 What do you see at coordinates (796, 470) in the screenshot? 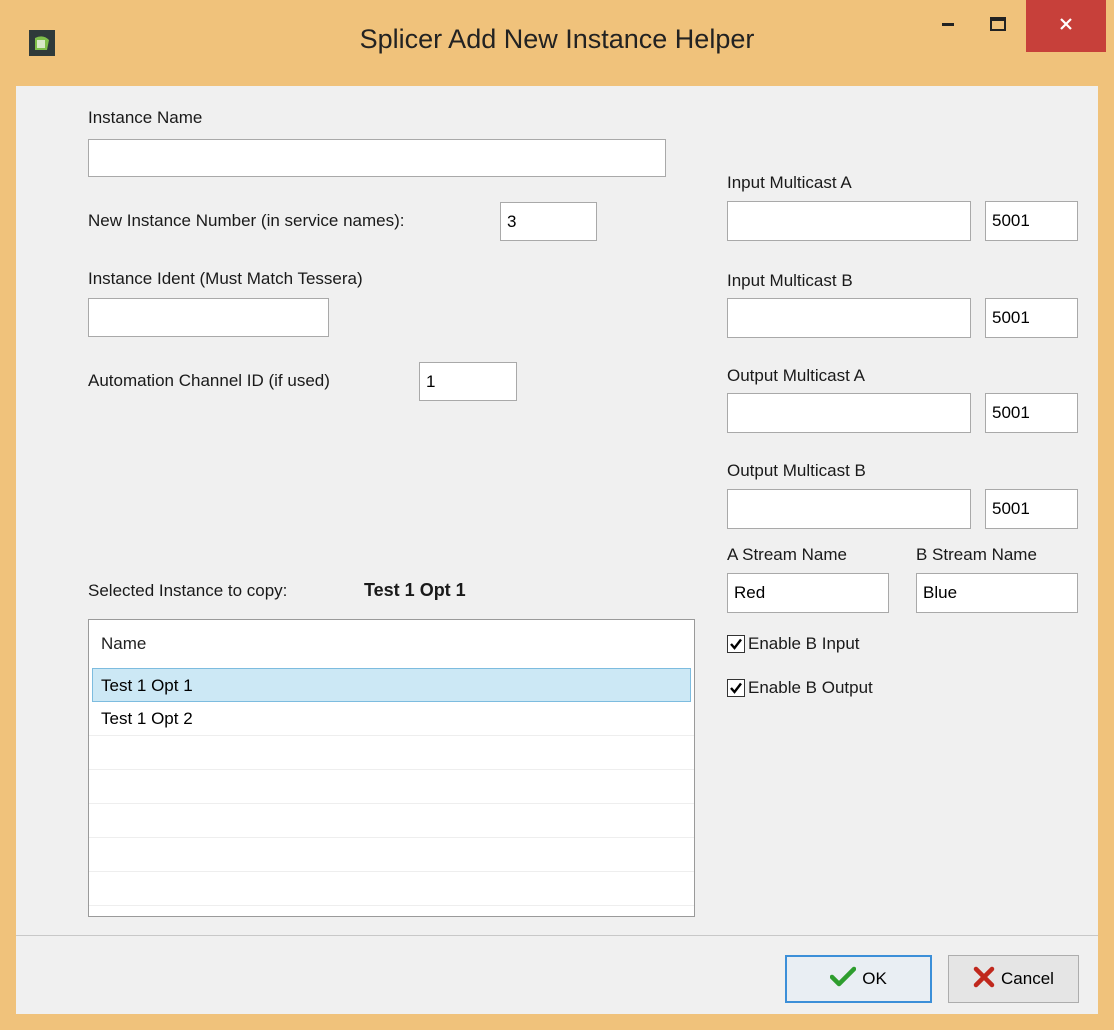
I see `output-multicast-b-label: Output Multicast B` at bounding box center [796, 470].